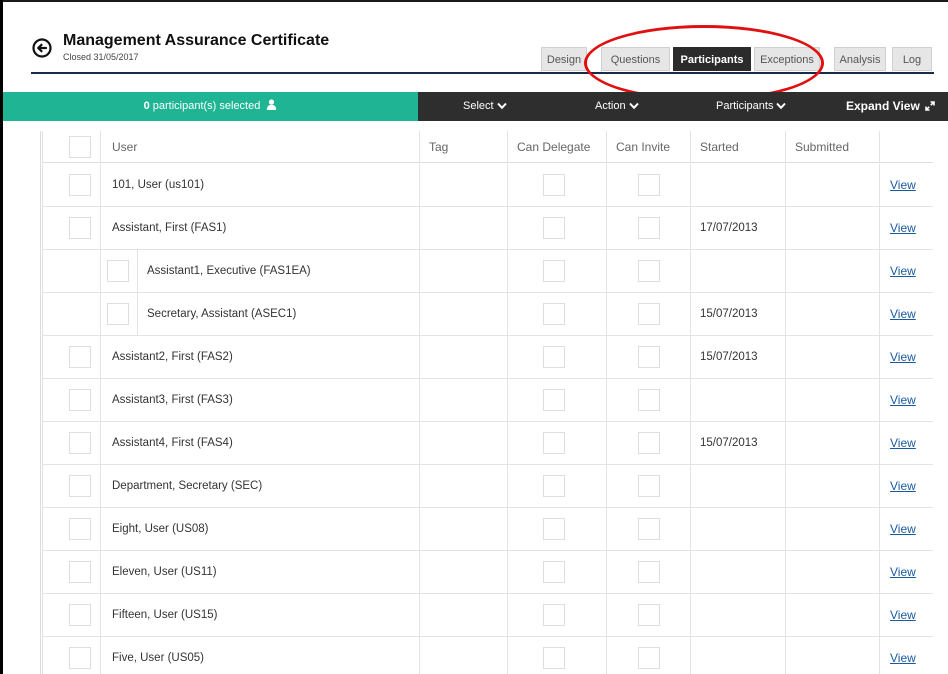  What do you see at coordinates (42, 48) in the screenshot?
I see `back-arrow-circle-icon` at bounding box center [42, 48].